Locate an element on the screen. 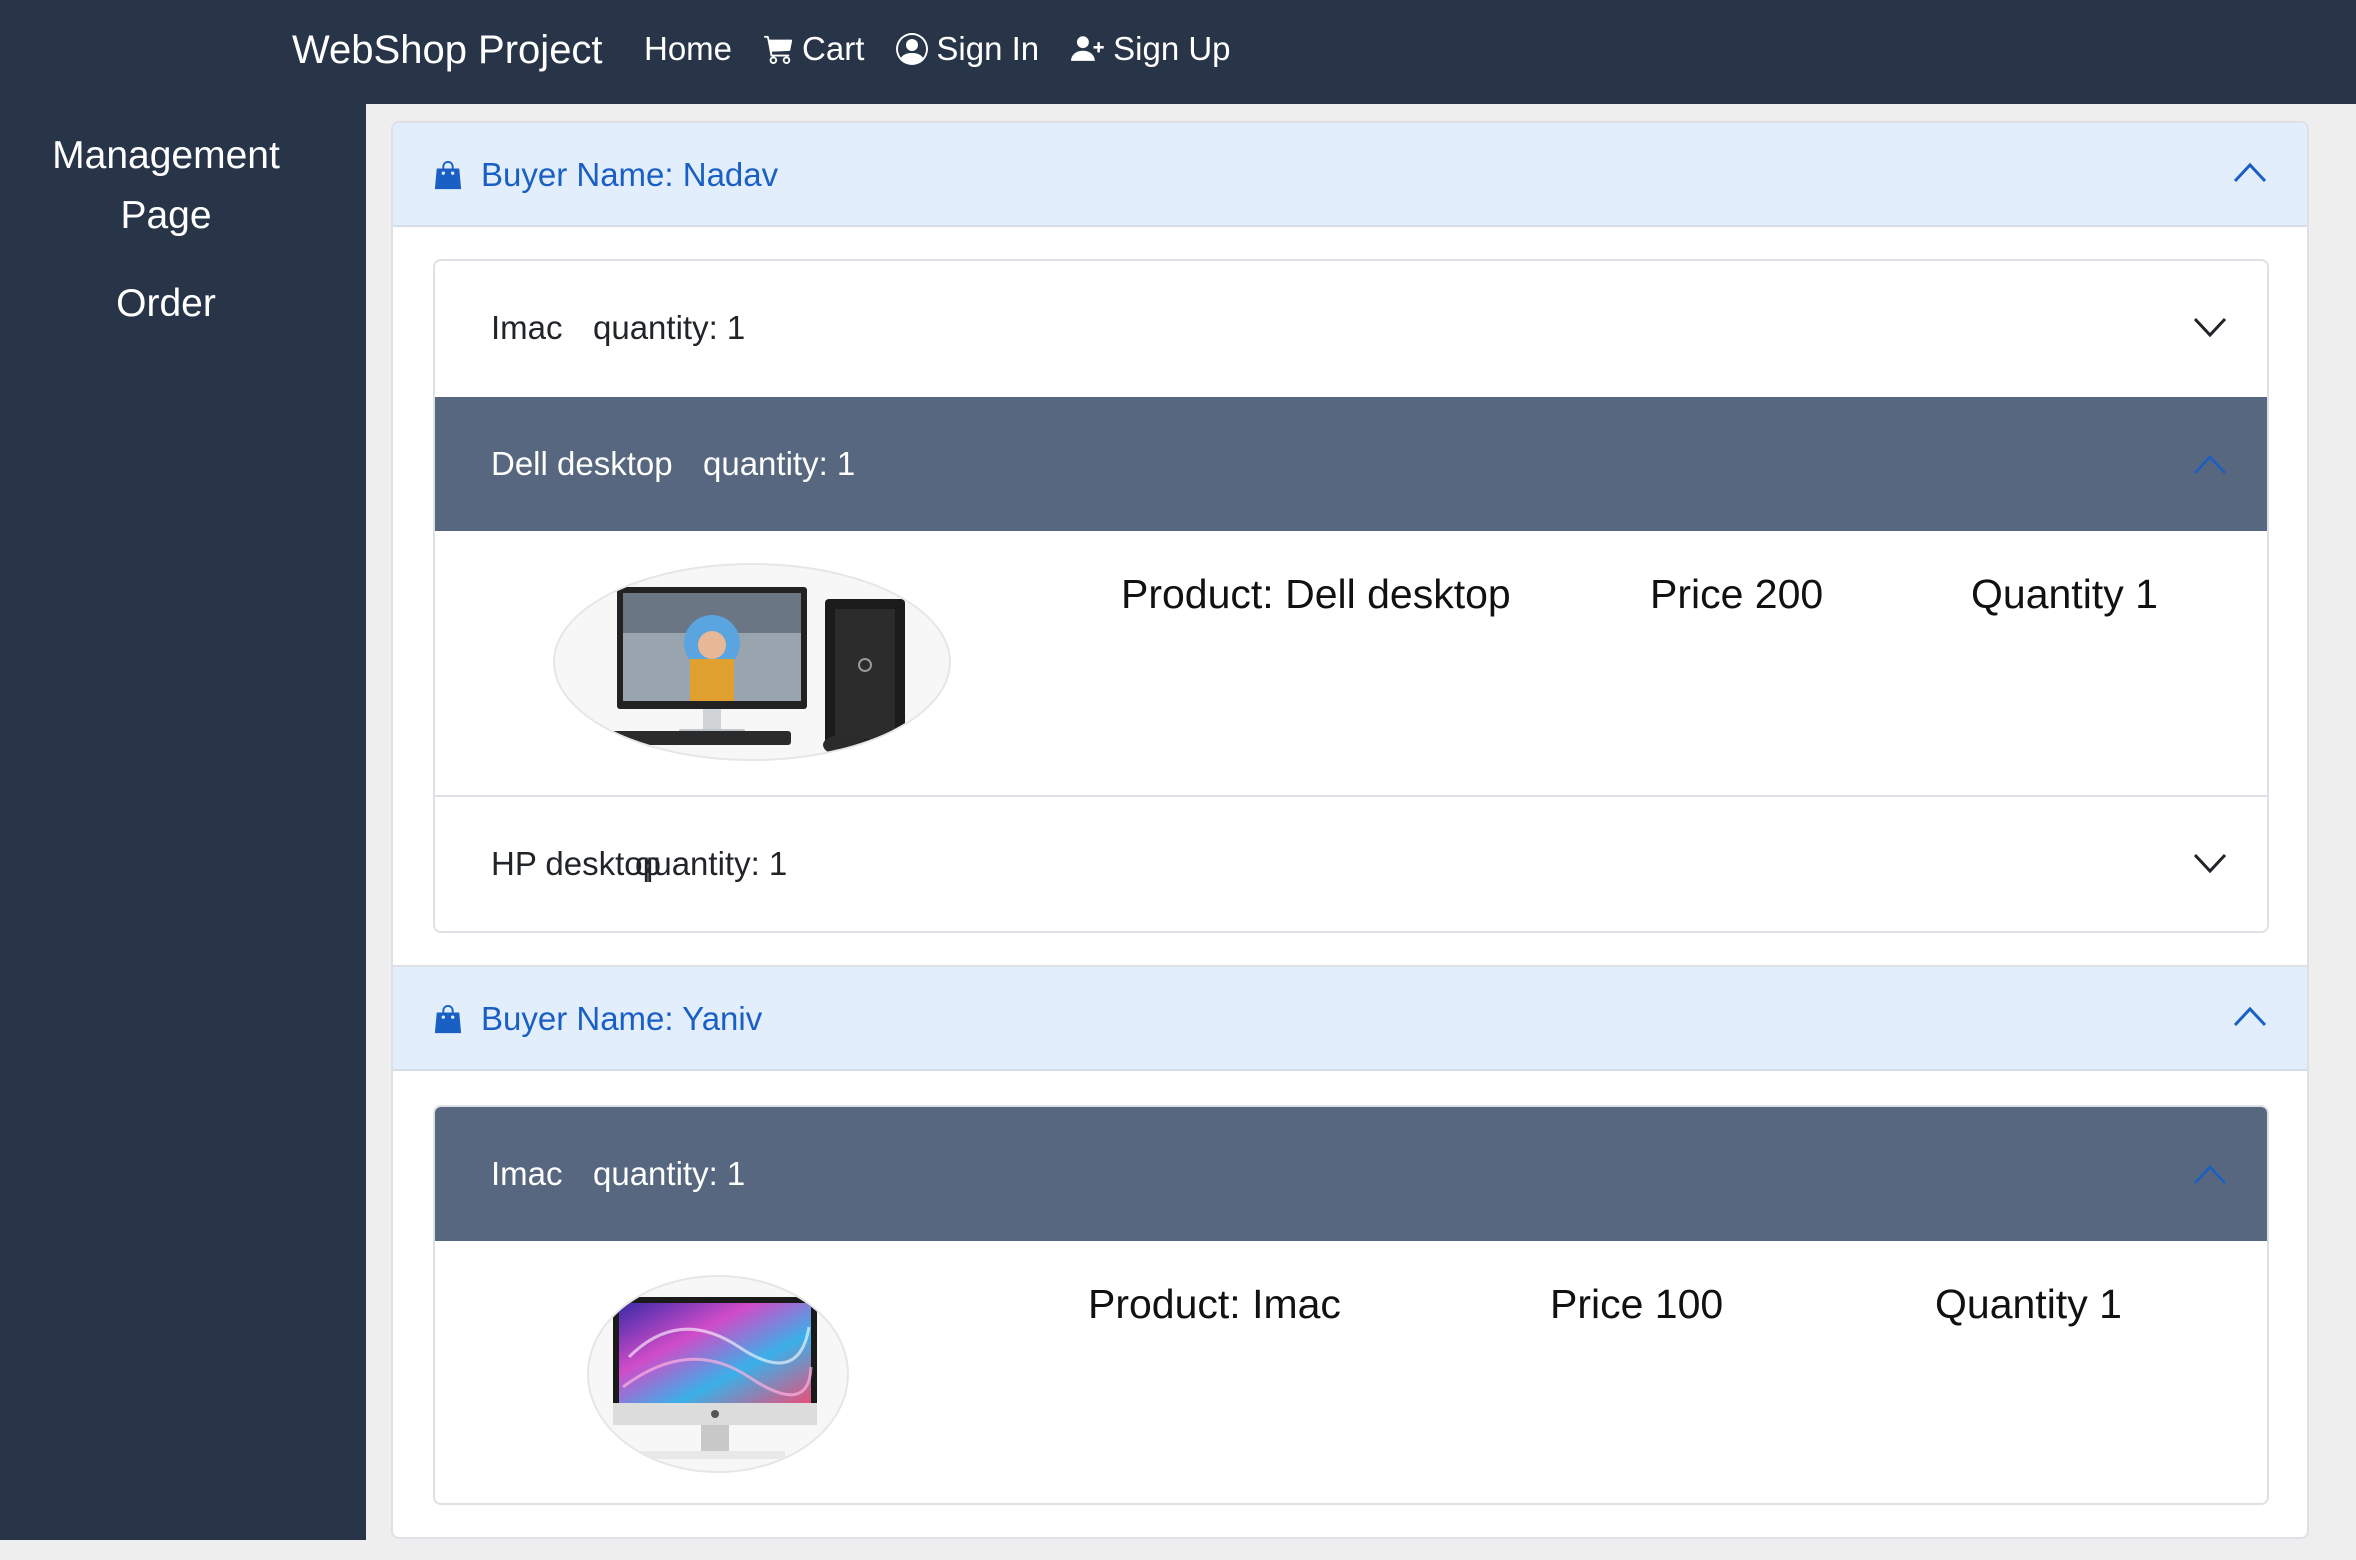 This screenshot has height=1560, width=2356. nav-cart-label: Cart is located at coordinates (833, 48).